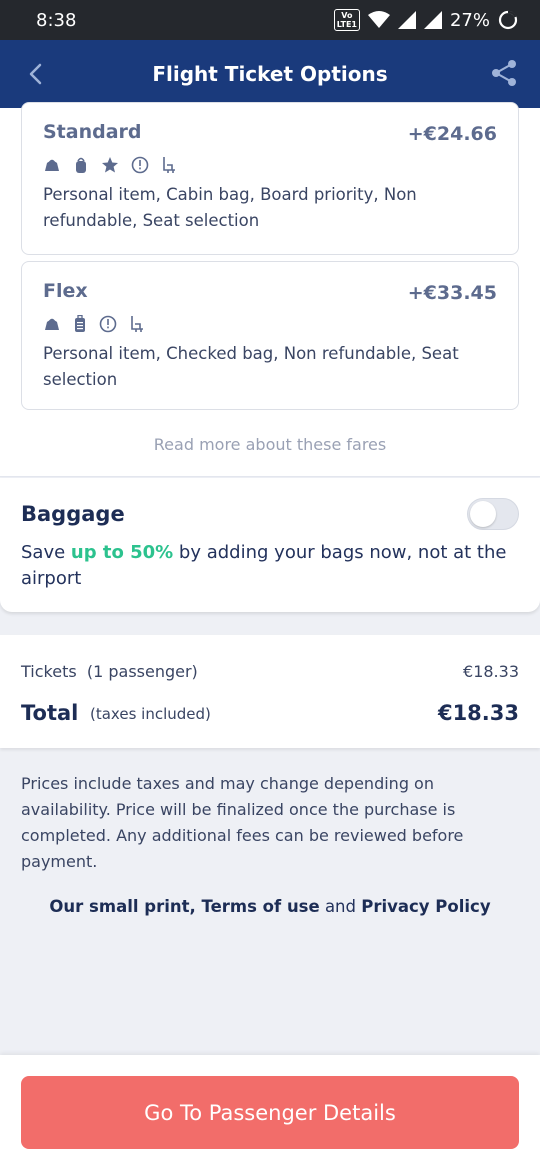  I want to click on baggage-title: Baggage, so click(73, 514).